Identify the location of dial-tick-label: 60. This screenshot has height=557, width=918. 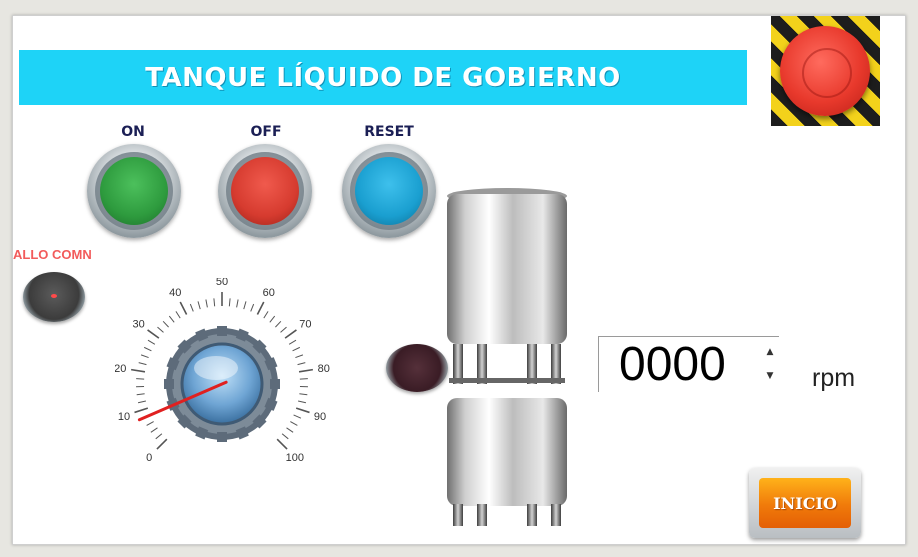
(269, 293).